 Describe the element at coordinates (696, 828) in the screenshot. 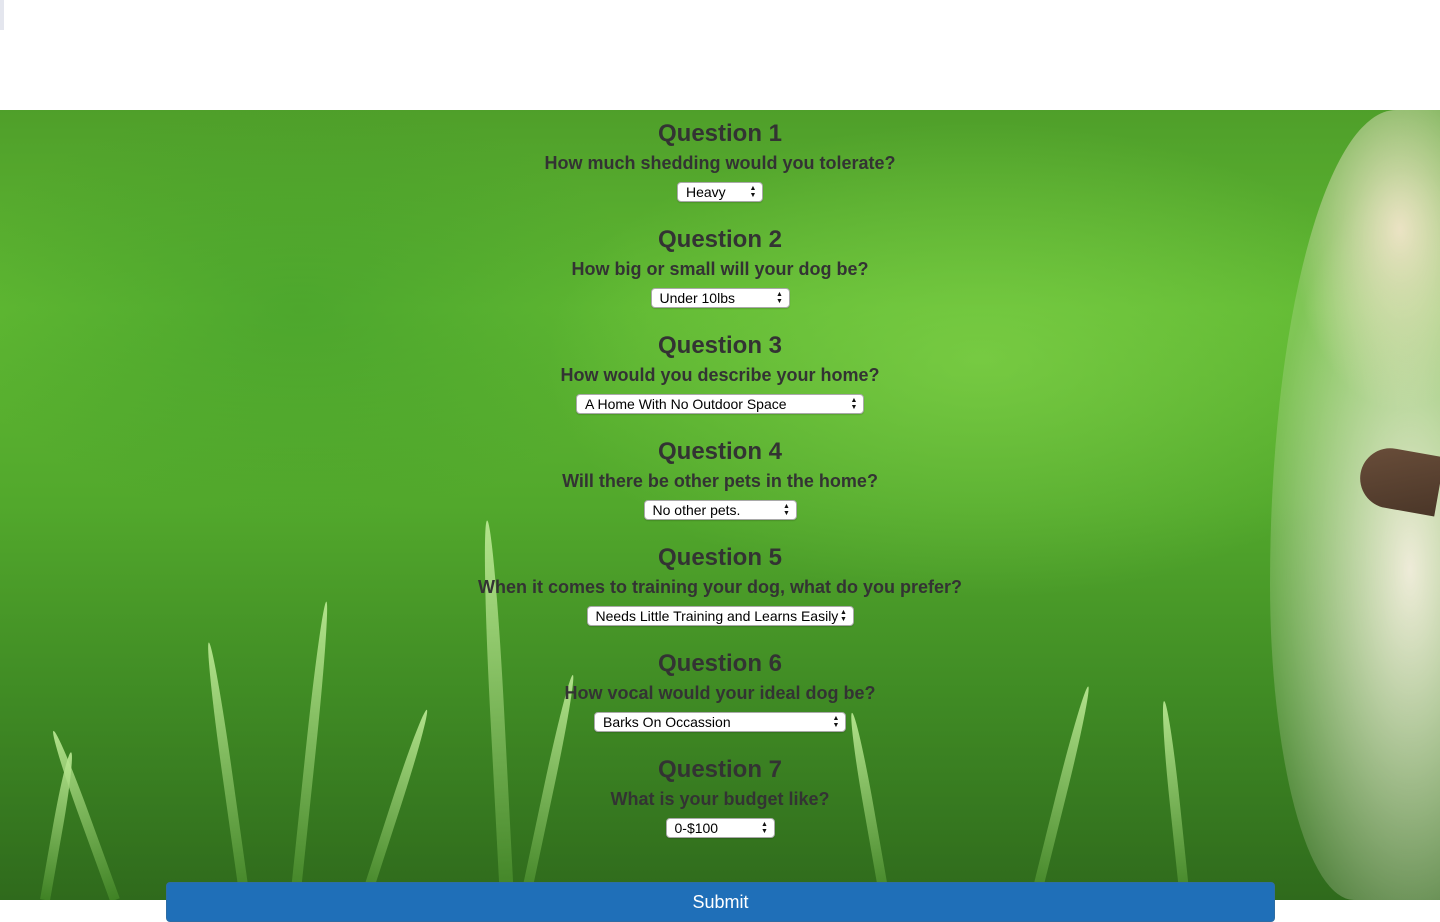

I see `select-value: 0-$100` at that location.